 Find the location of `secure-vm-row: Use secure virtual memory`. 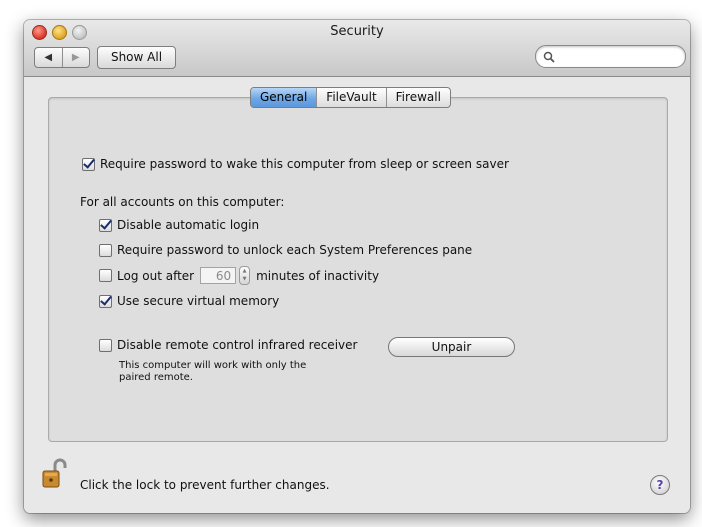

secure-vm-row: Use secure virtual memory is located at coordinates (189, 301).